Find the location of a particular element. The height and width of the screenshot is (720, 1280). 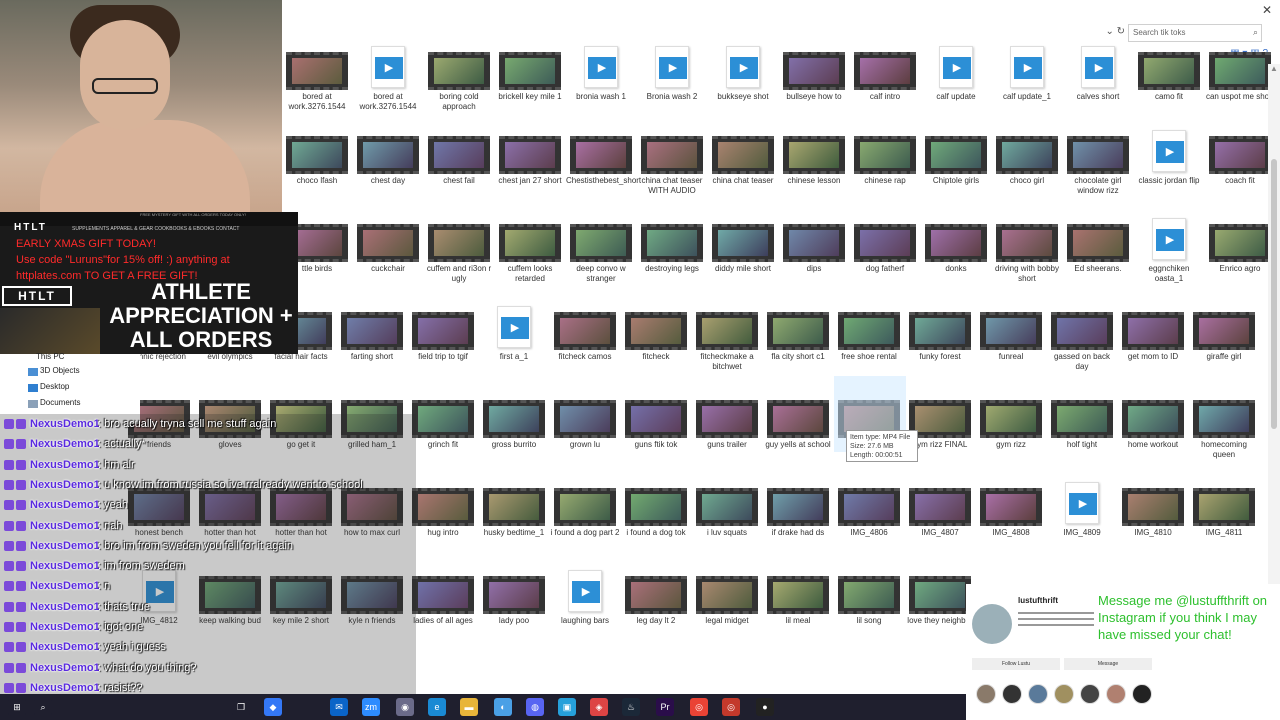

app5-icon: ◈ is located at coordinates (599, 707).